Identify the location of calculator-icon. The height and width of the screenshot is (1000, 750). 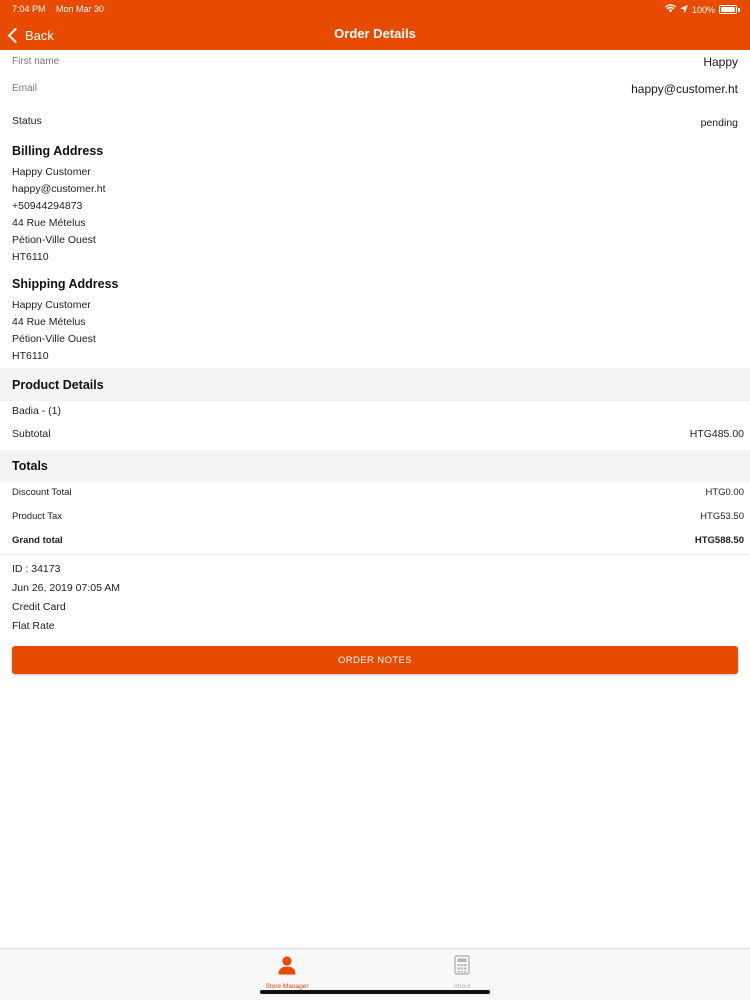
(462, 967).